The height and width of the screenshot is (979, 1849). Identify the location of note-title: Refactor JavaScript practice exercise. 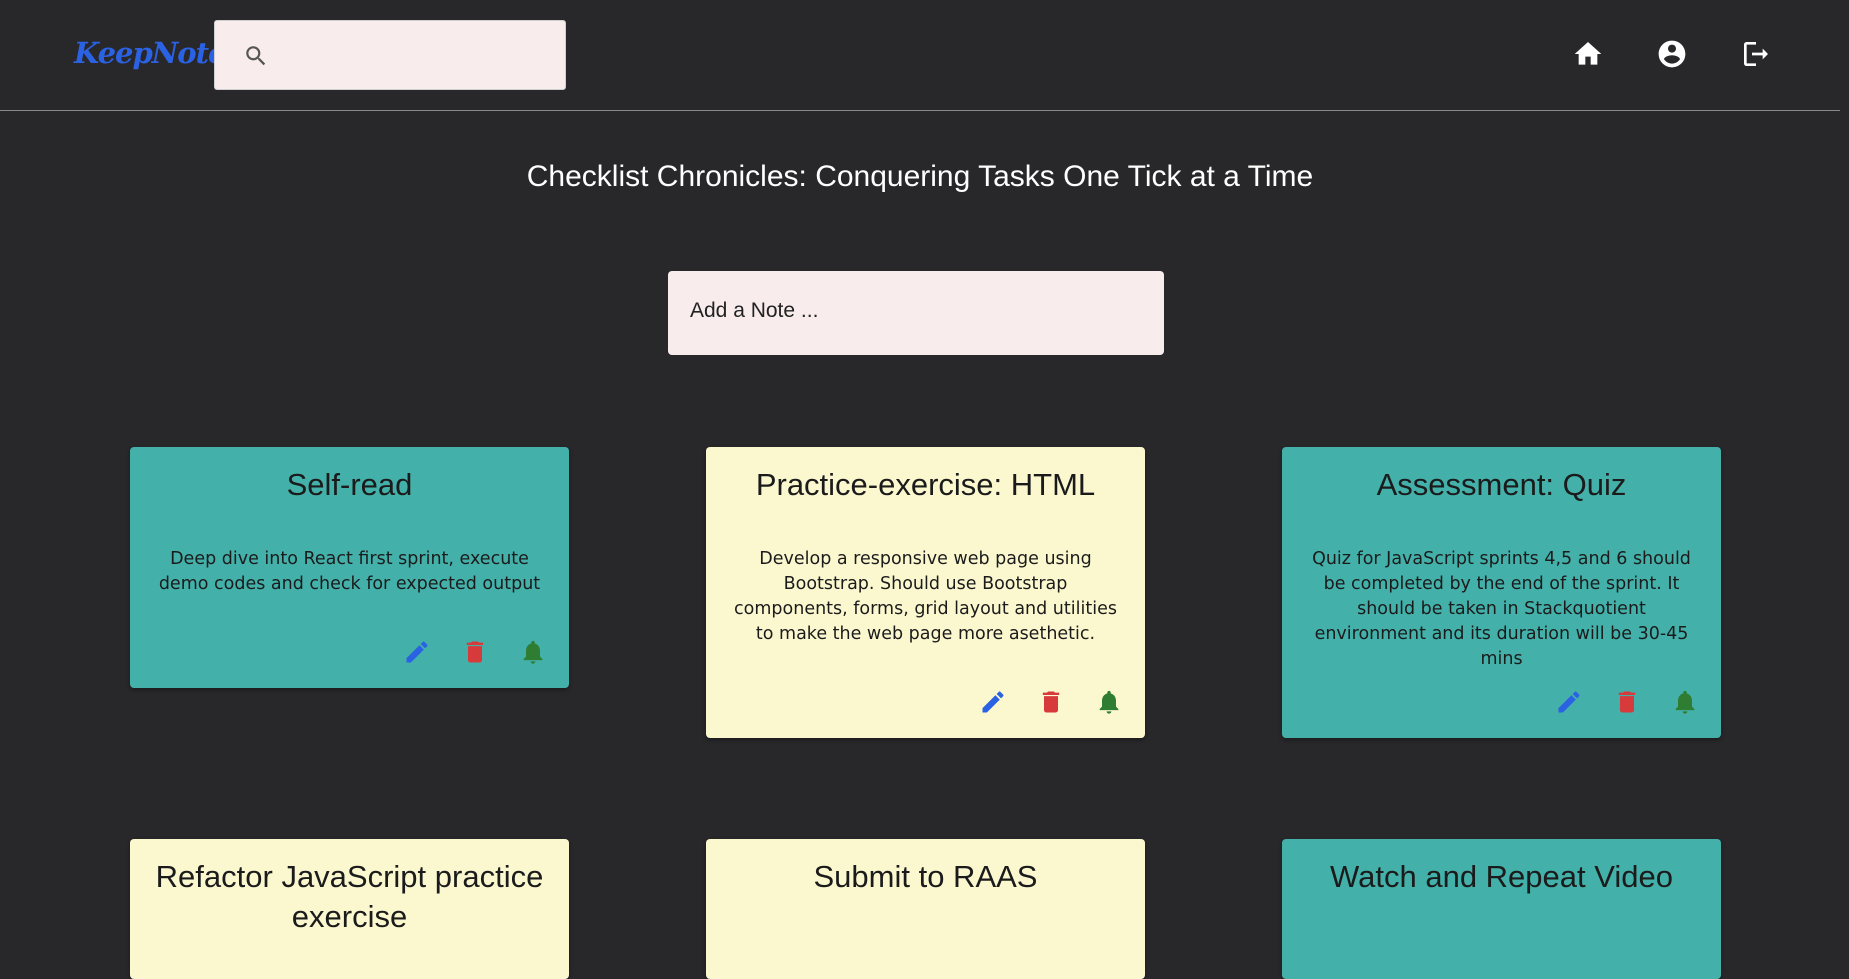
(349, 896).